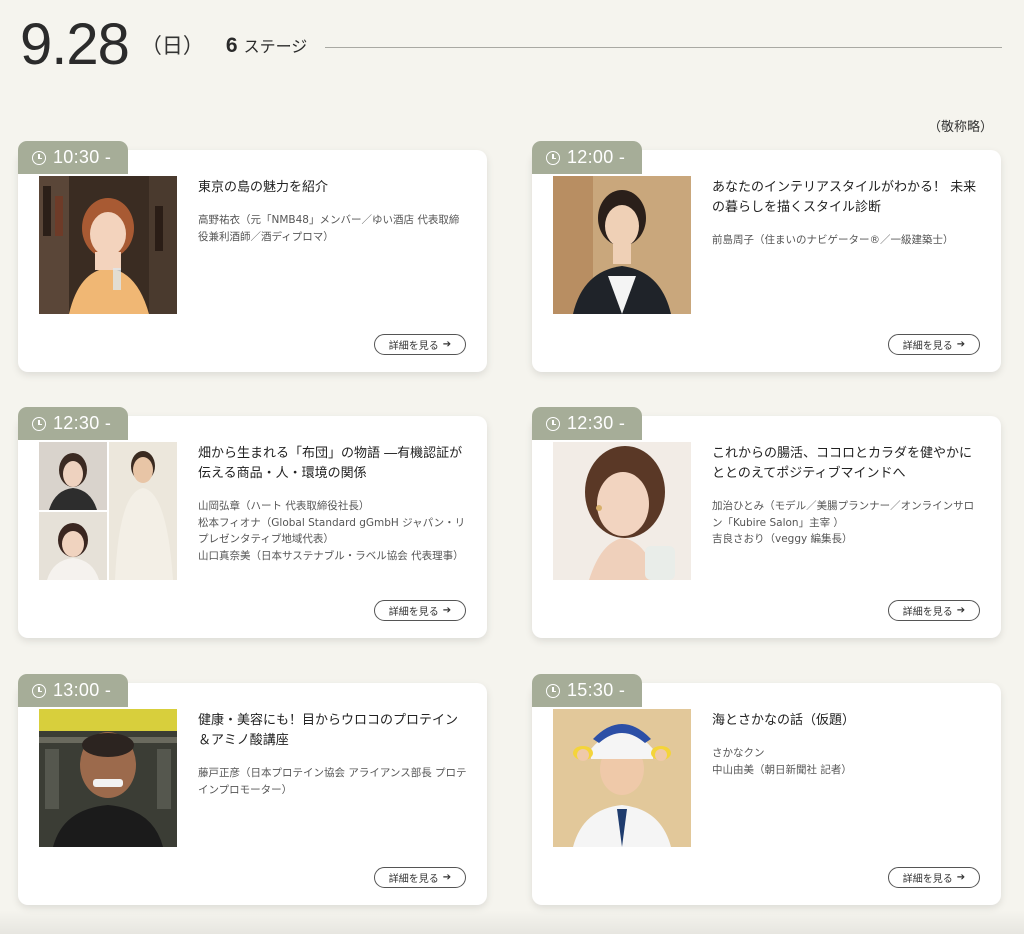  I want to click on stage-count: 6 ステージ, so click(266, 45).